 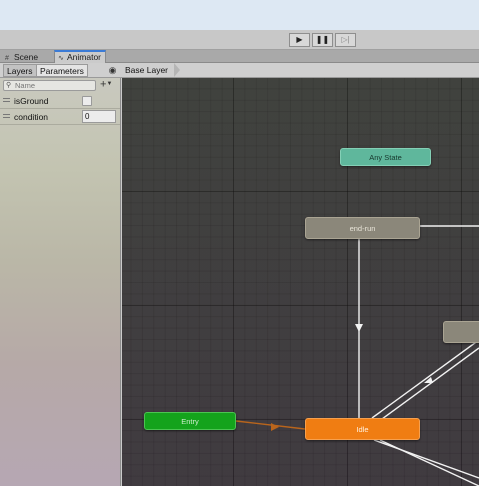 What do you see at coordinates (385, 157) in the screenshot?
I see `state-any-state: Any State` at bounding box center [385, 157].